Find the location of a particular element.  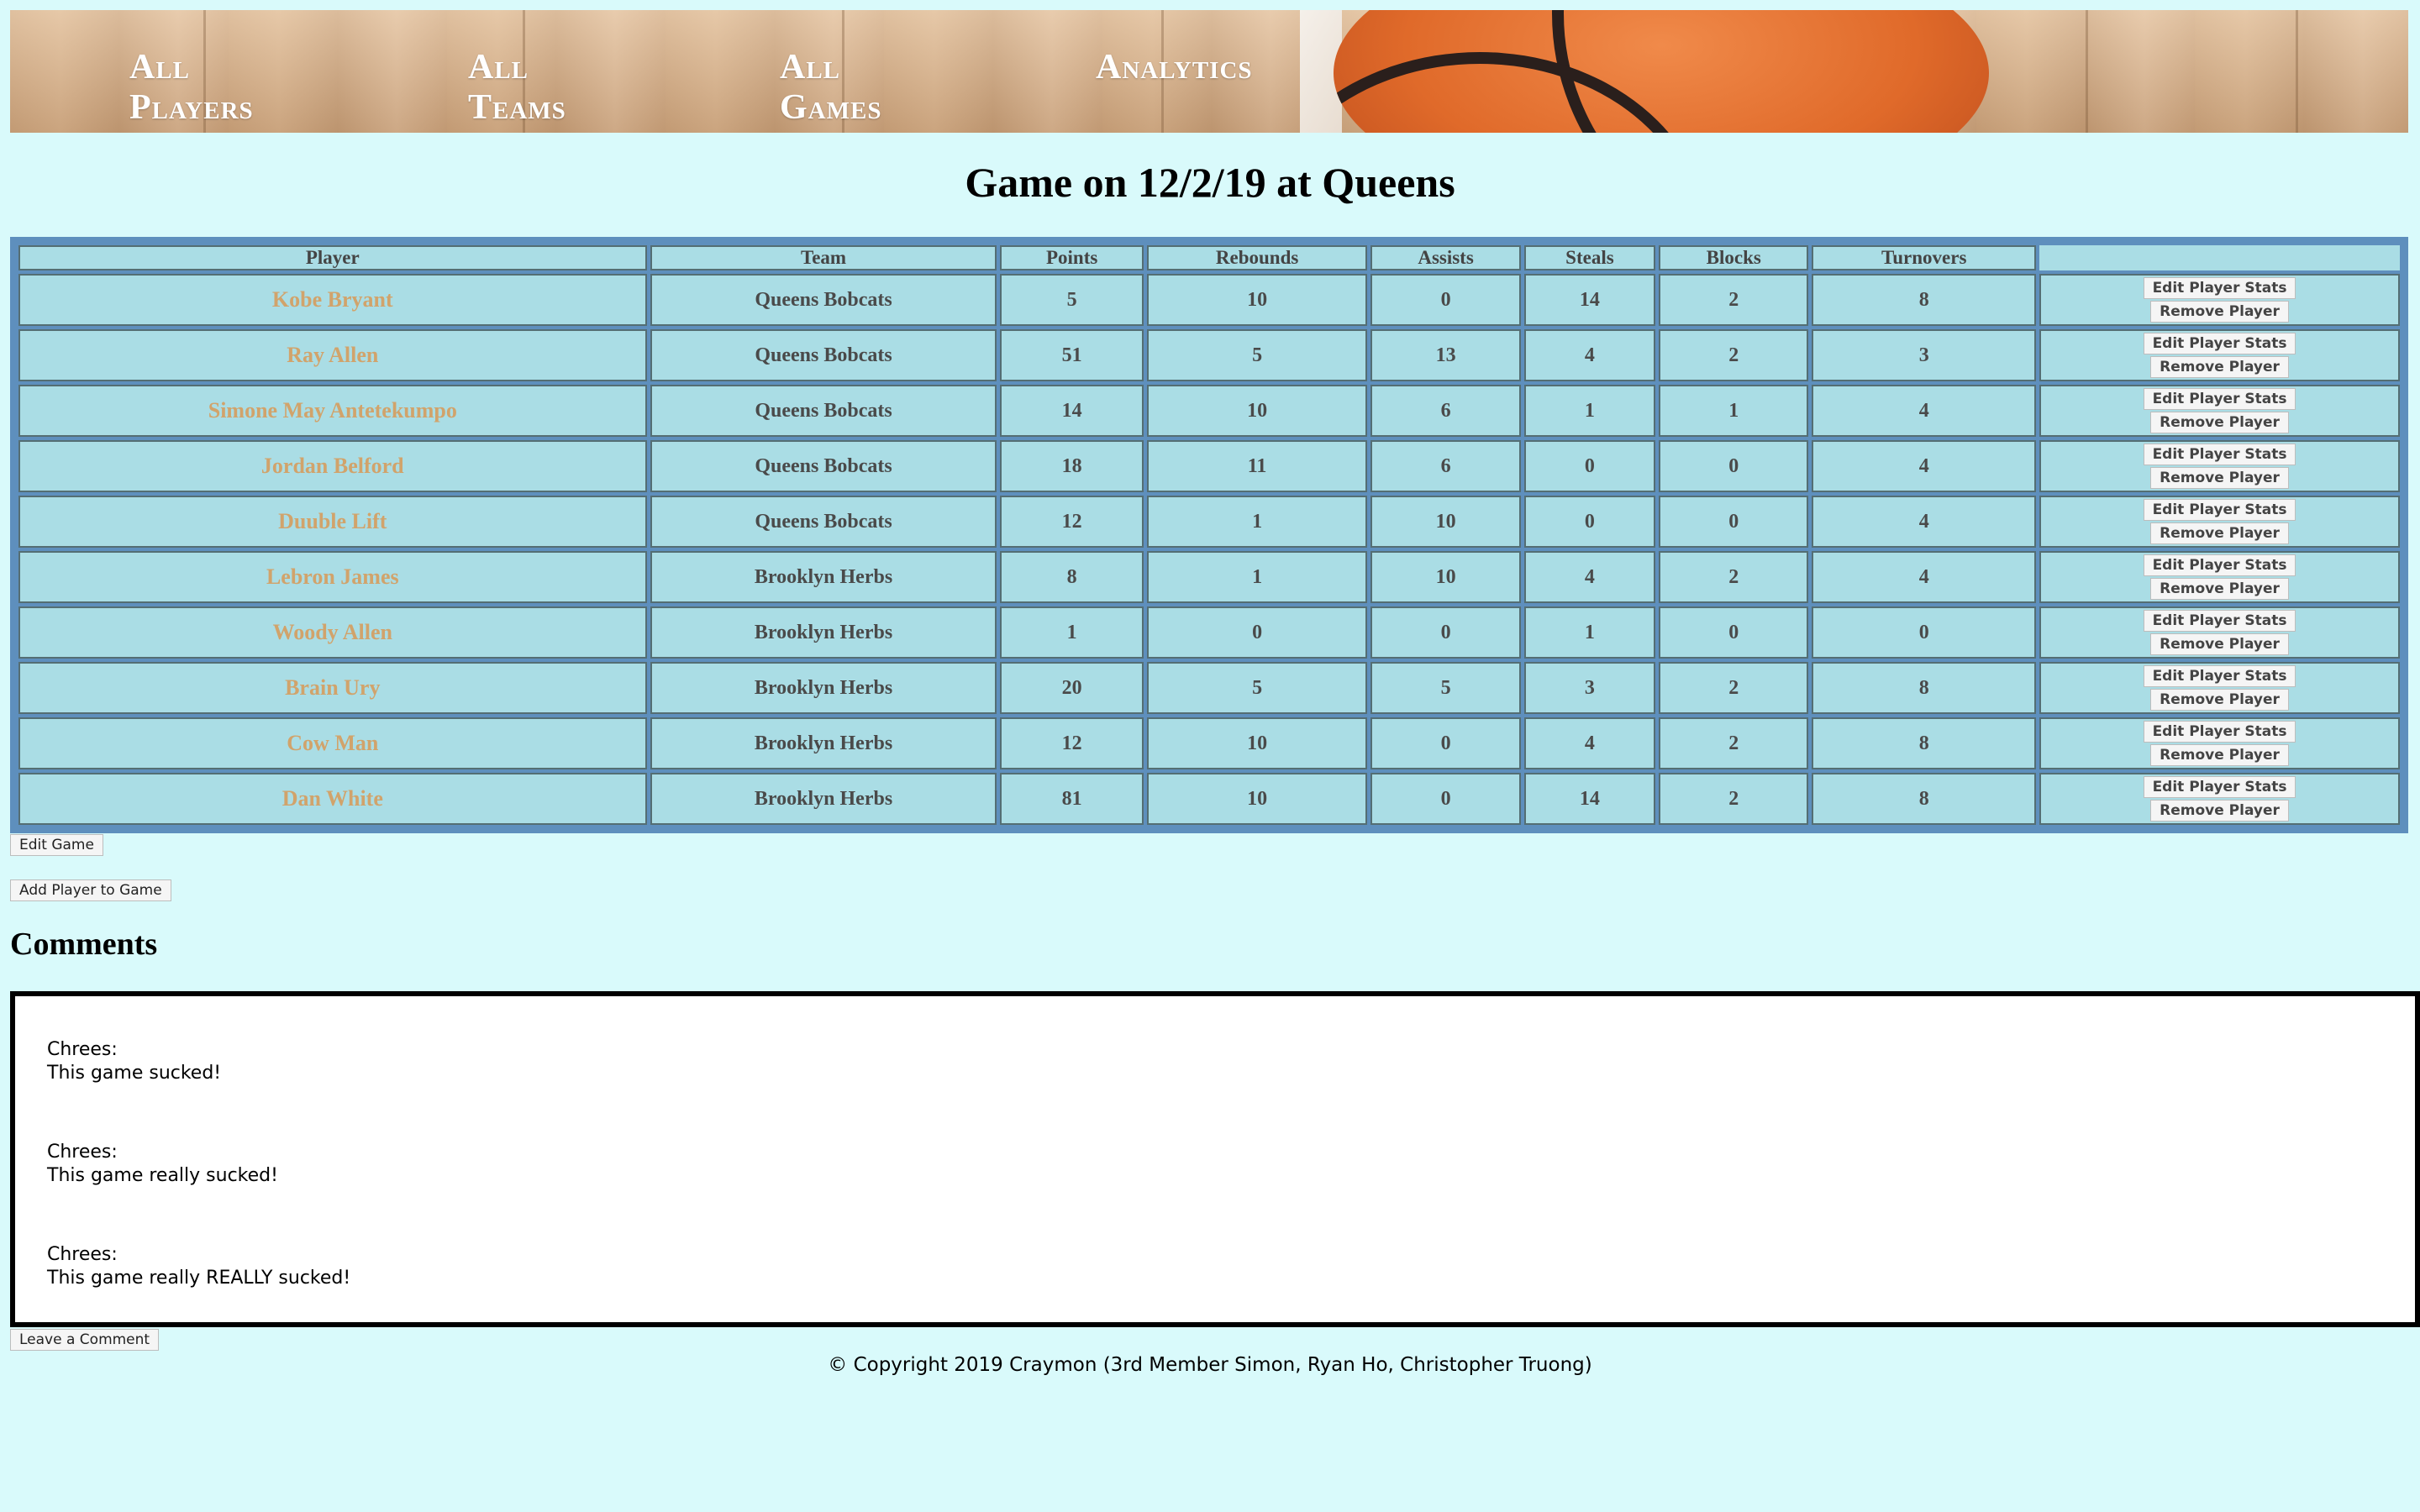

header-steals: Steals is located at coordinates (1589, 257).